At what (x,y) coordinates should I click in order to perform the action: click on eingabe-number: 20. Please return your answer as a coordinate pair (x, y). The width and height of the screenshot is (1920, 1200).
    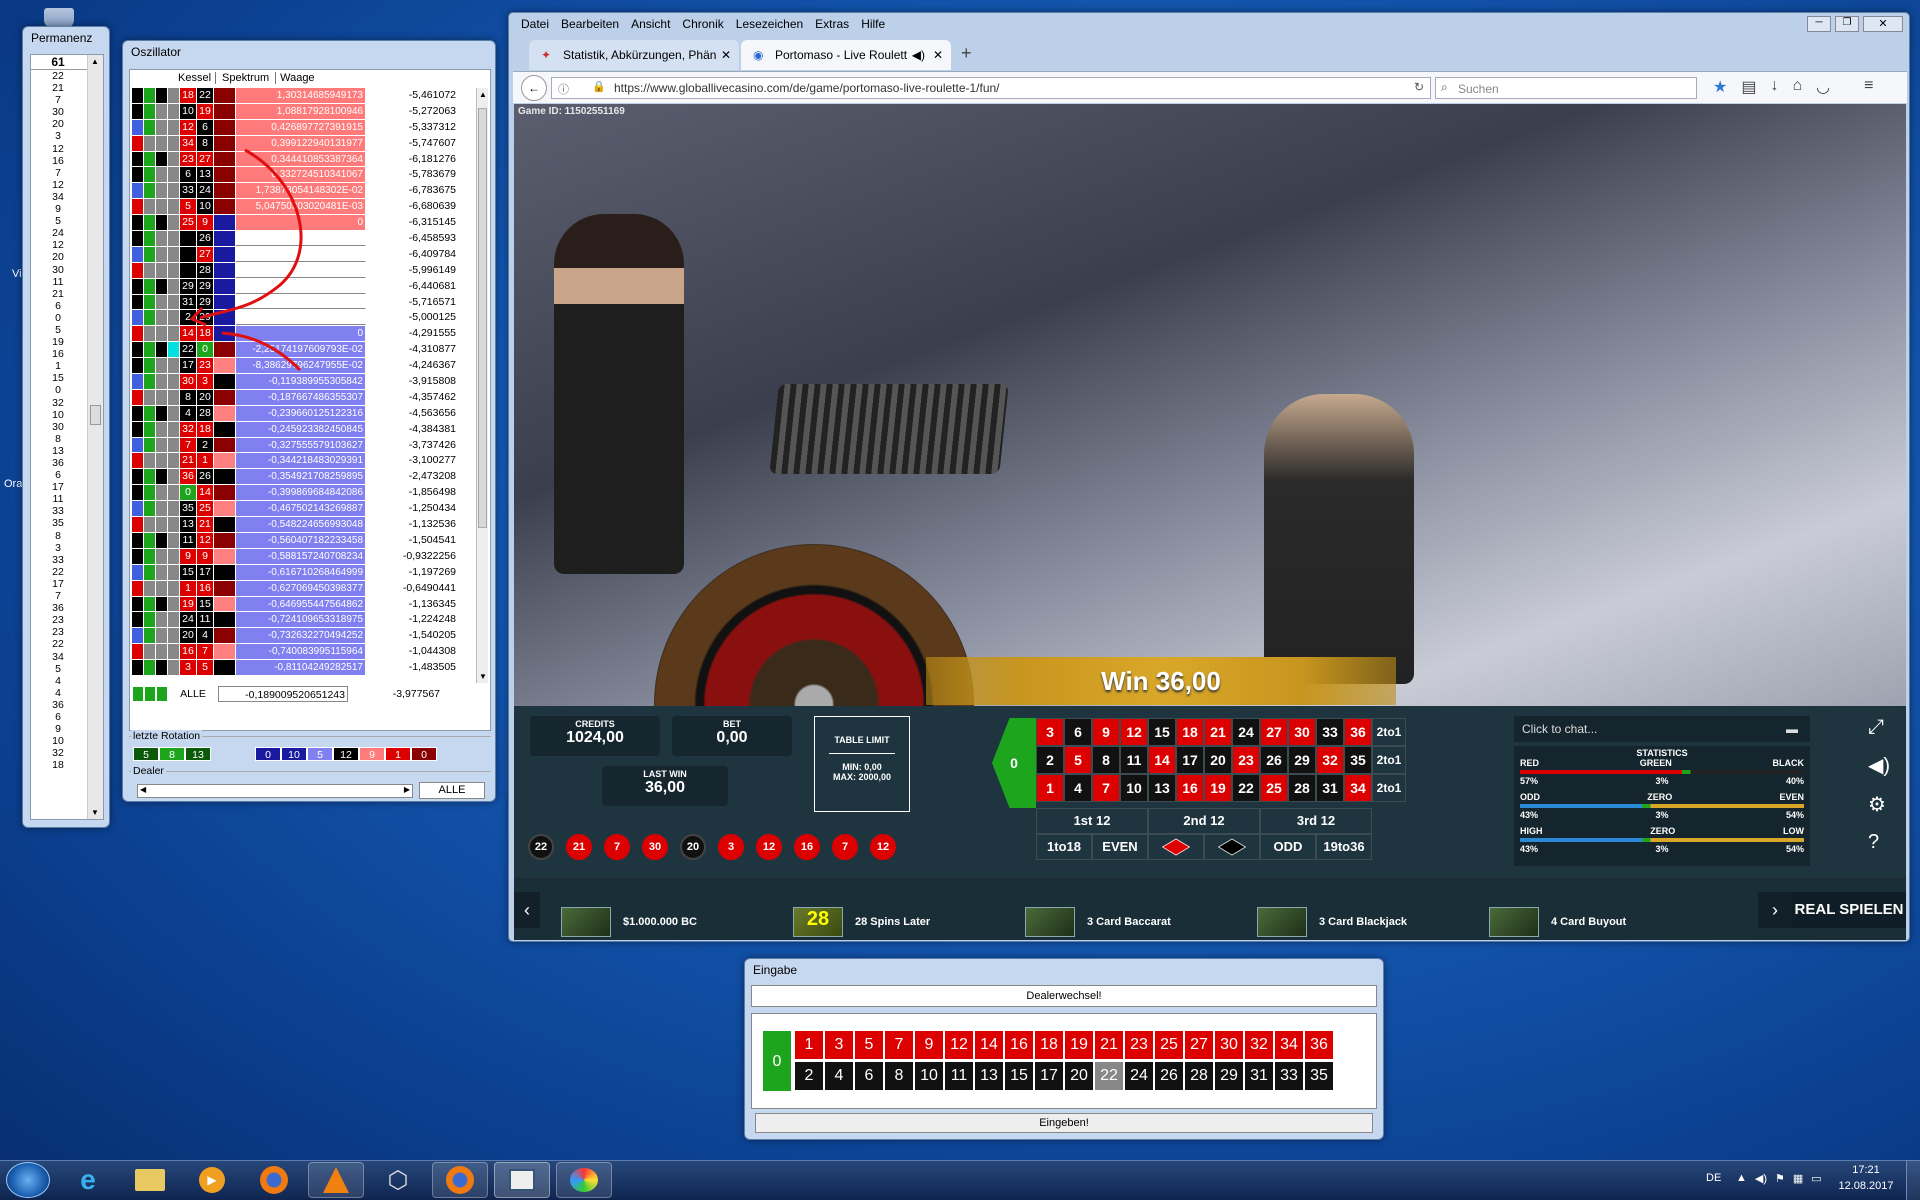
    Looking at the image, I should click on (1079, 1076).